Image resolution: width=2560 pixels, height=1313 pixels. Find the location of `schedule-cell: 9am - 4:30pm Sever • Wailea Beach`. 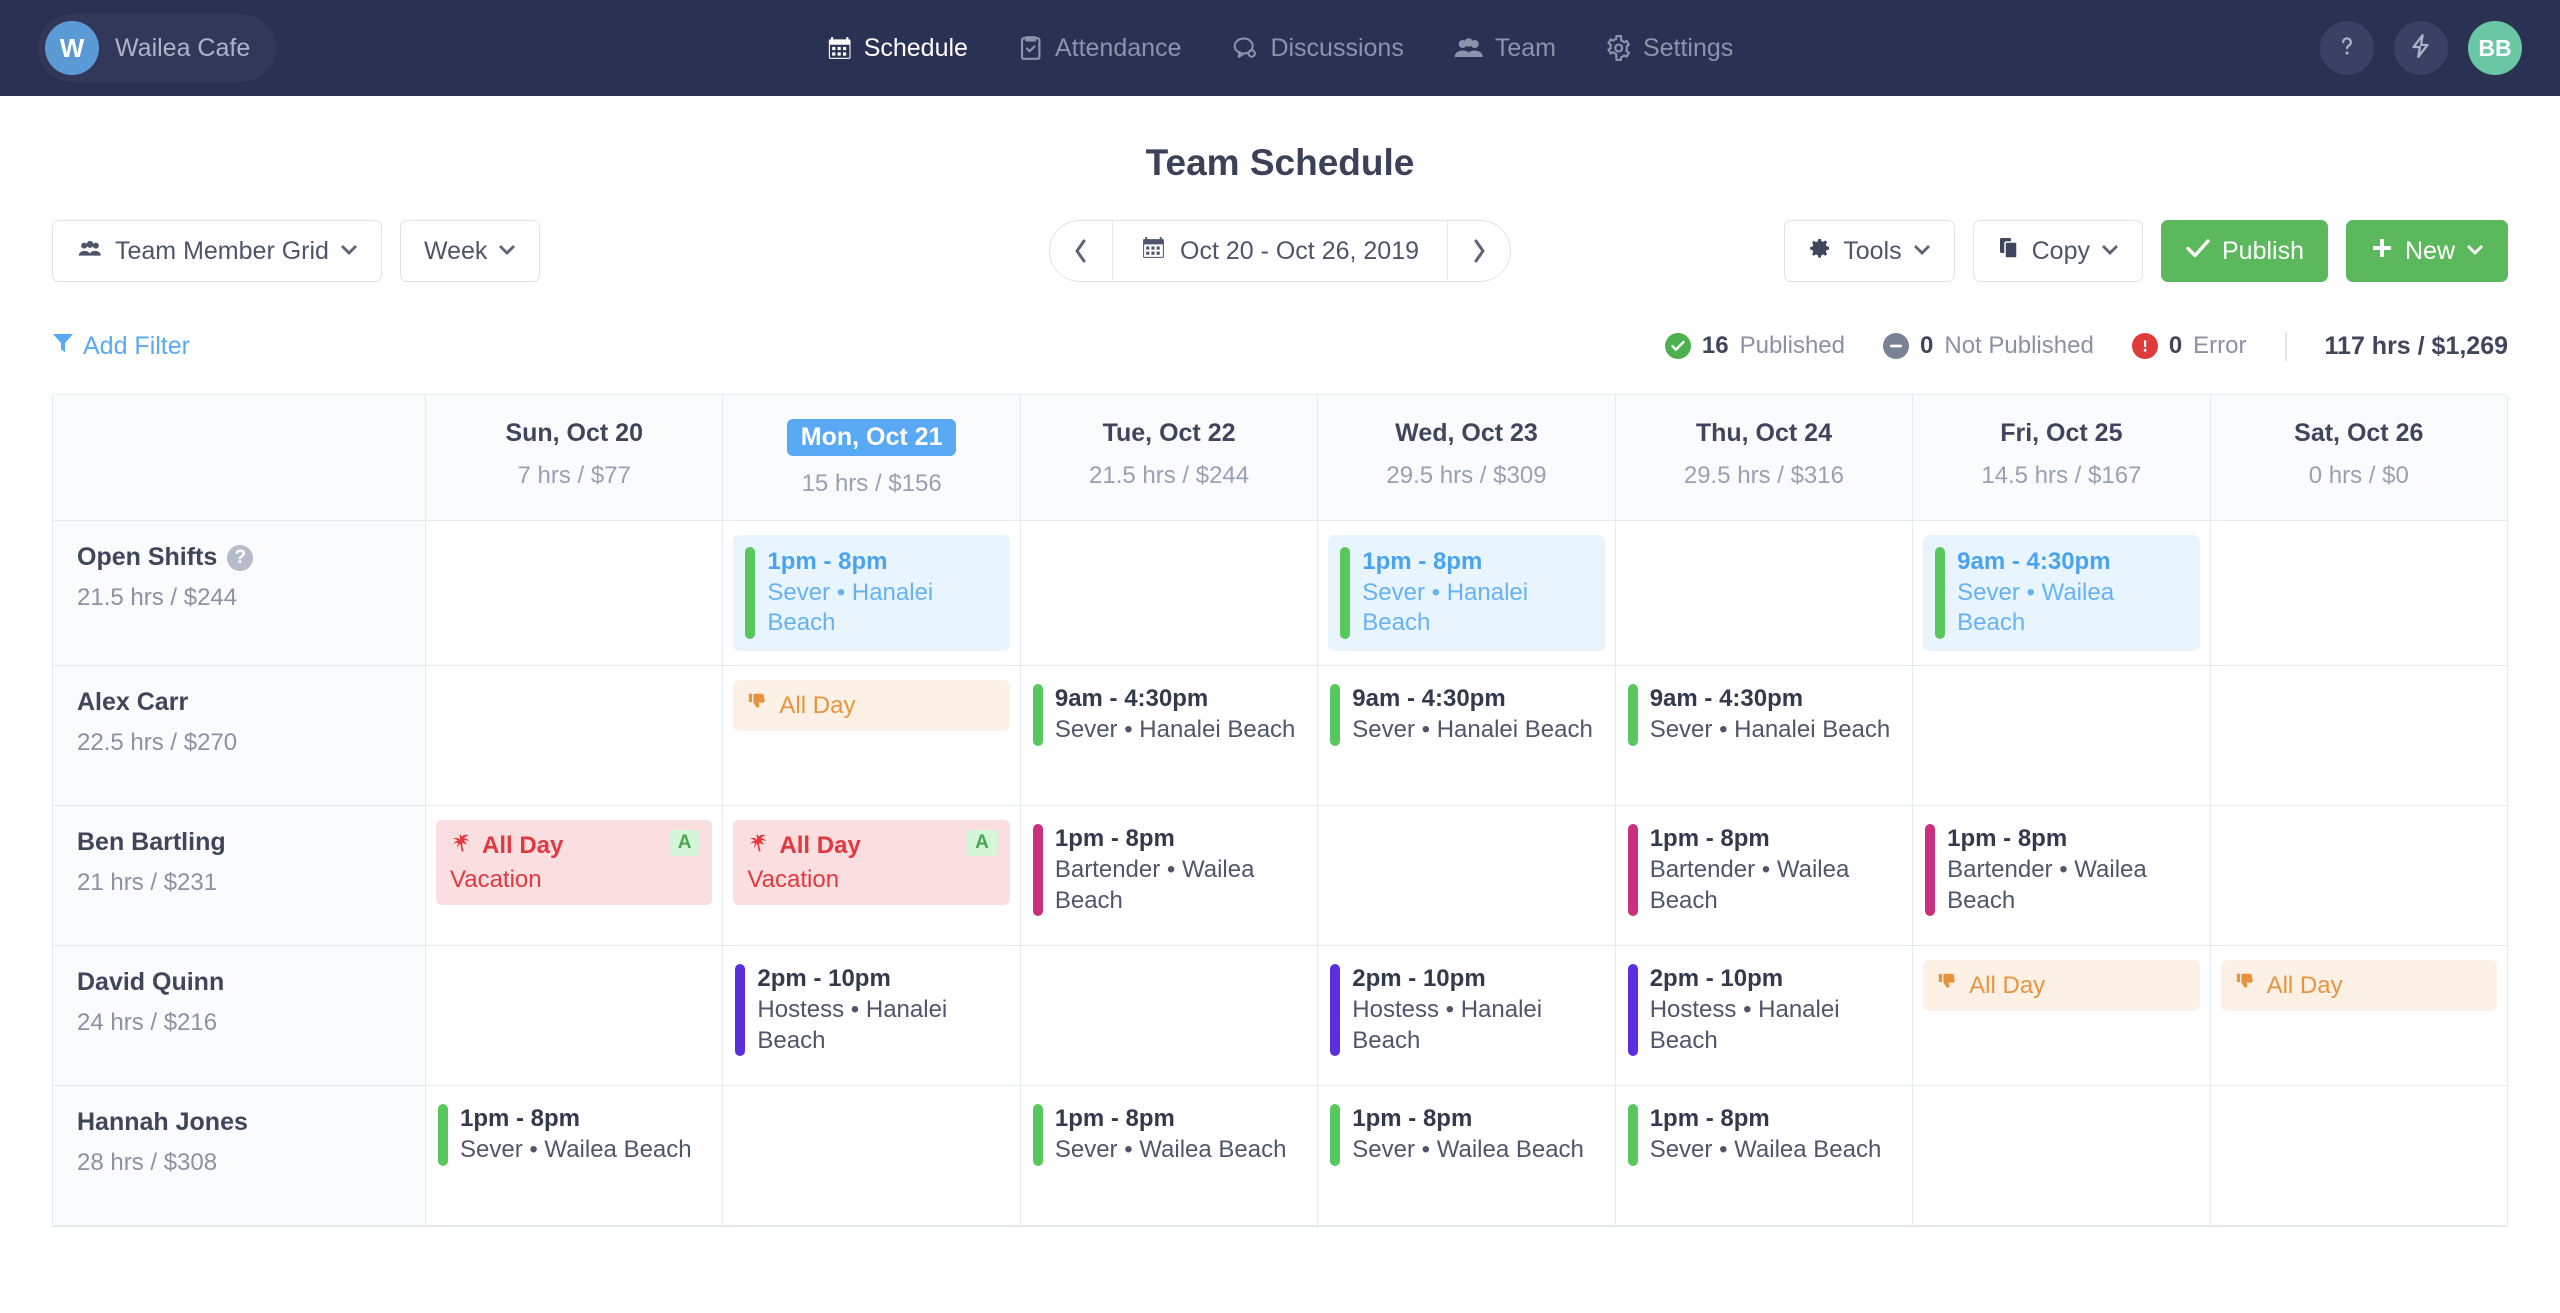

schedule-cell: 9am - 4:30pm Sever • Wailea Beach is located at coordinates (2061, 594).